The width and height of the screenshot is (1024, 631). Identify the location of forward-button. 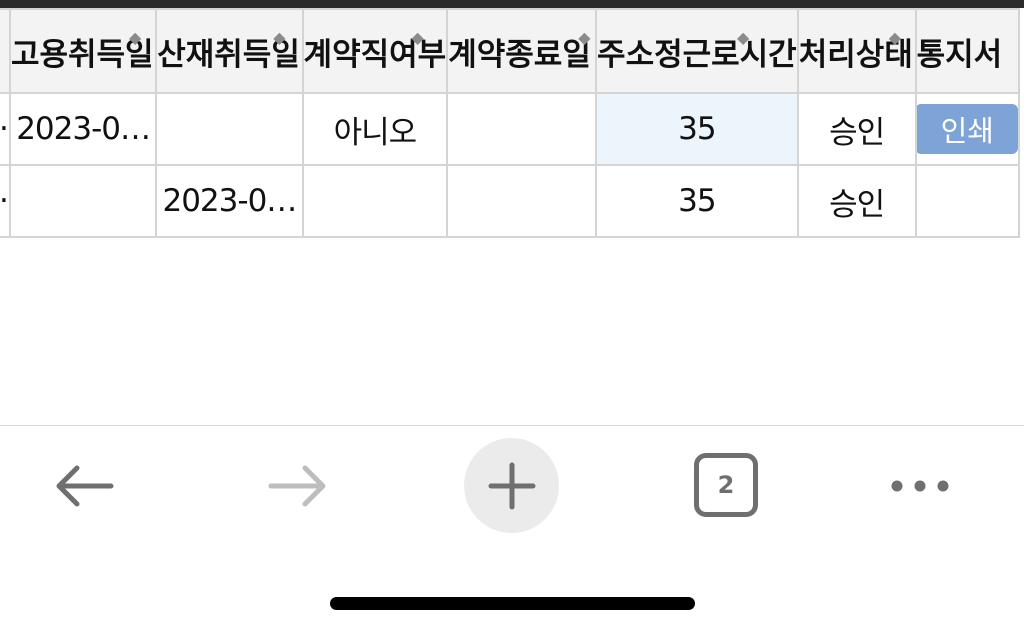
(298, 486).